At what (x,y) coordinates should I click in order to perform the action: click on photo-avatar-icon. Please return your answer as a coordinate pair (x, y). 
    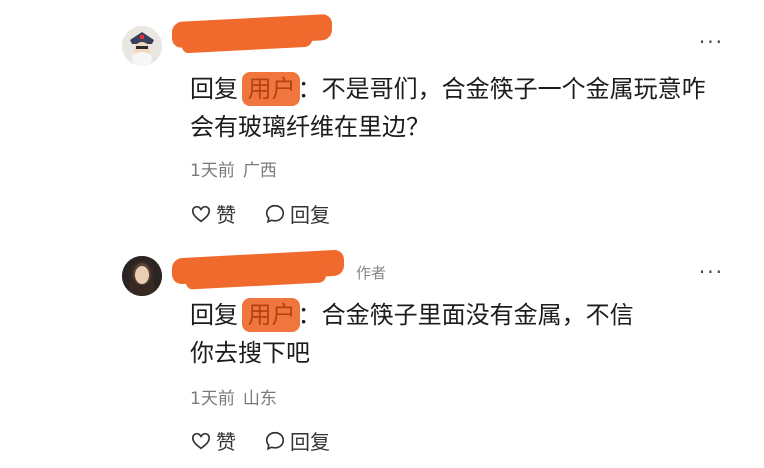
    Looking at the image, I should click on (142, 276).